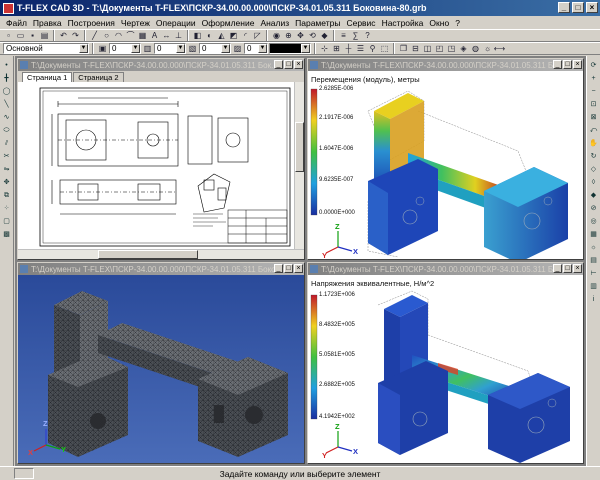  What do you see at coordinates (324, 48) in the screenshot?
I see `snap-icon: ⊹` at bounding box center [324, 48].